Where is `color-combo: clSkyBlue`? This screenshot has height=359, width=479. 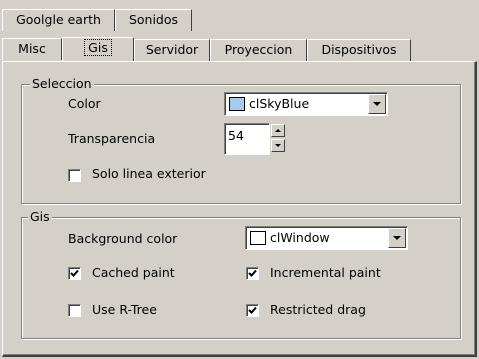 color-combo: clSkyBlue is located at coordinates (306, 104).